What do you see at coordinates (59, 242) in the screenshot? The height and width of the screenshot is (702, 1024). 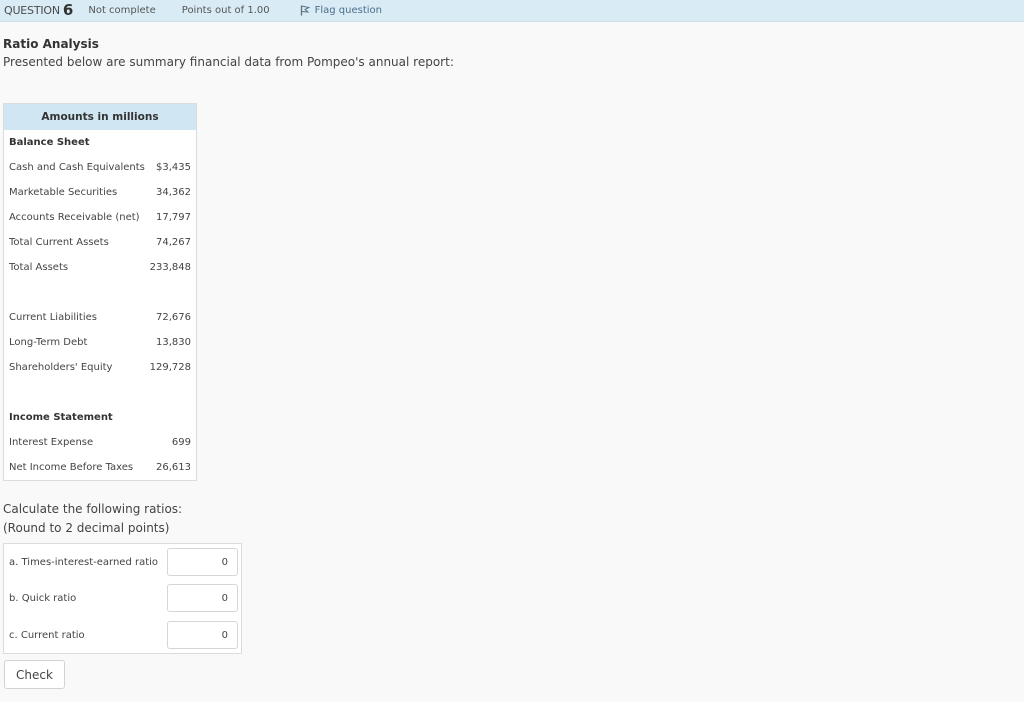 I see `row-label: Total Current Assets` at bounding box center [59, 242].